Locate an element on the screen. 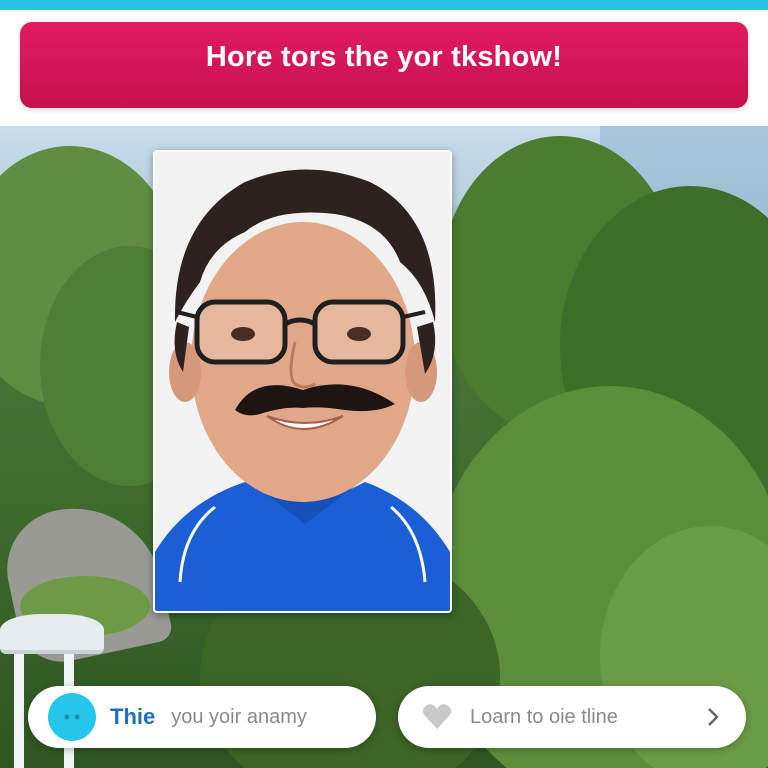 This screenshot has width=768, height=768. heart-icon is located at coordinates (437, 716).